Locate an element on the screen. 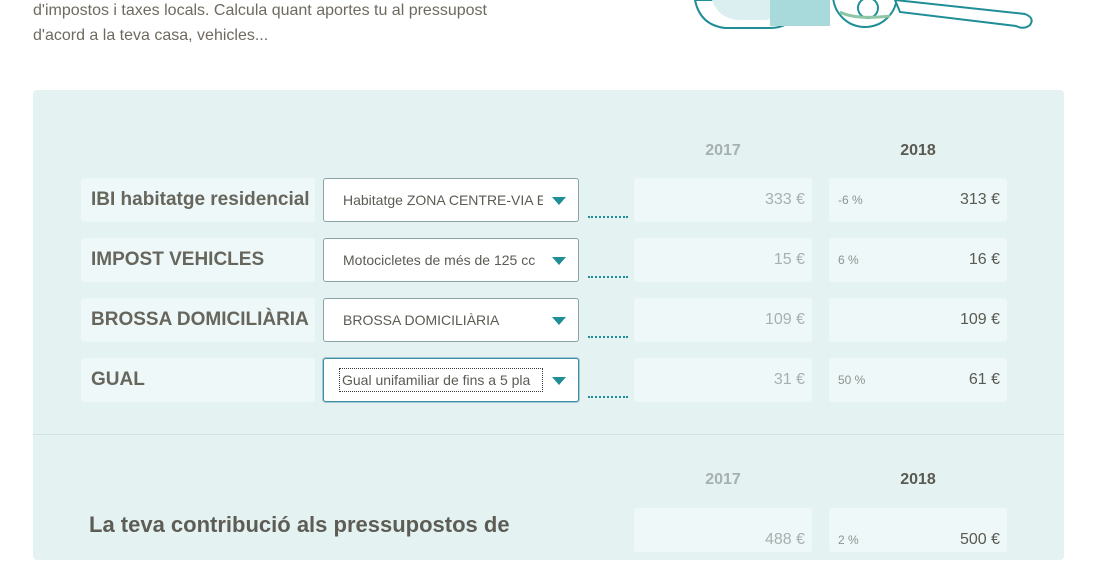 The height and width of the screenshot is (562, 1105). amount-2018-cell: 6 % 16 € is located at coordinates (918, 260).